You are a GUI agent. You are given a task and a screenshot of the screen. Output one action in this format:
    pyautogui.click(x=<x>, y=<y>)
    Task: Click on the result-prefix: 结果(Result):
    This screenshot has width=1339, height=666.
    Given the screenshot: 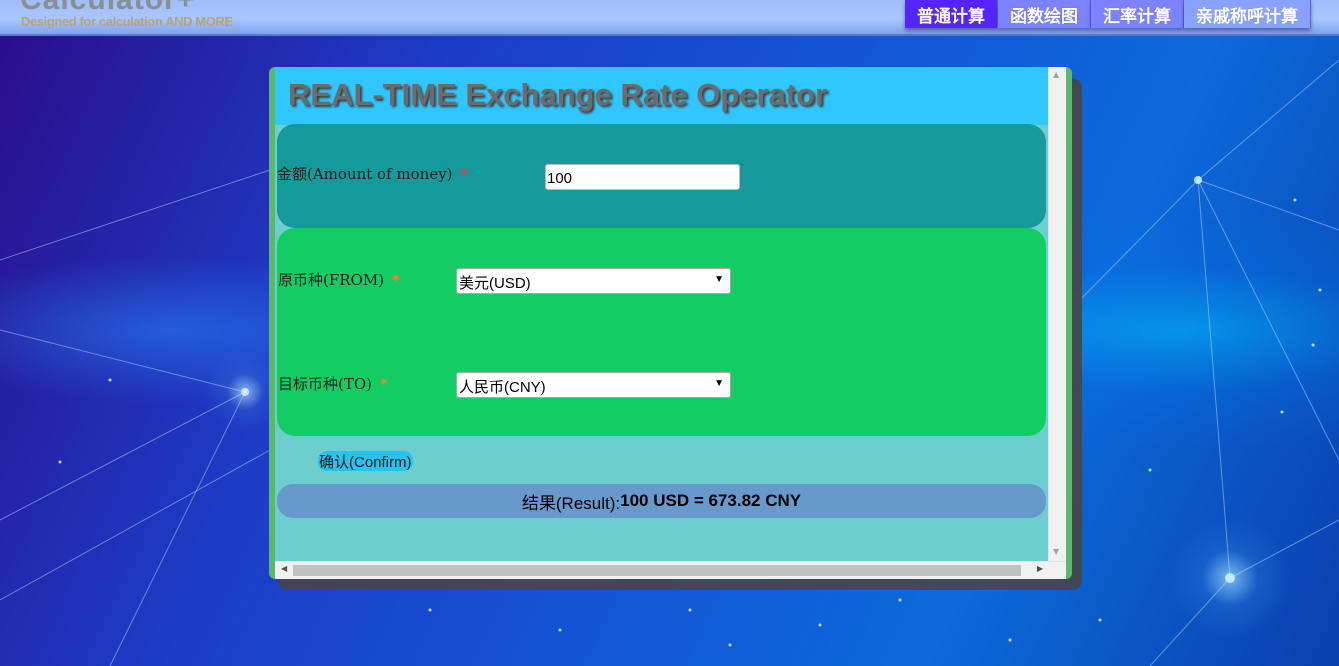 What is the action you would take?
    pyautogui.click(x=571, y=503)
    